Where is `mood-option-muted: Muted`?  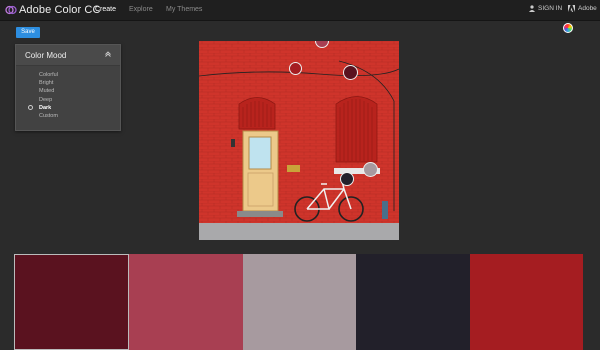
mood-option-muted: Muted is located at coordinates (68, 91).